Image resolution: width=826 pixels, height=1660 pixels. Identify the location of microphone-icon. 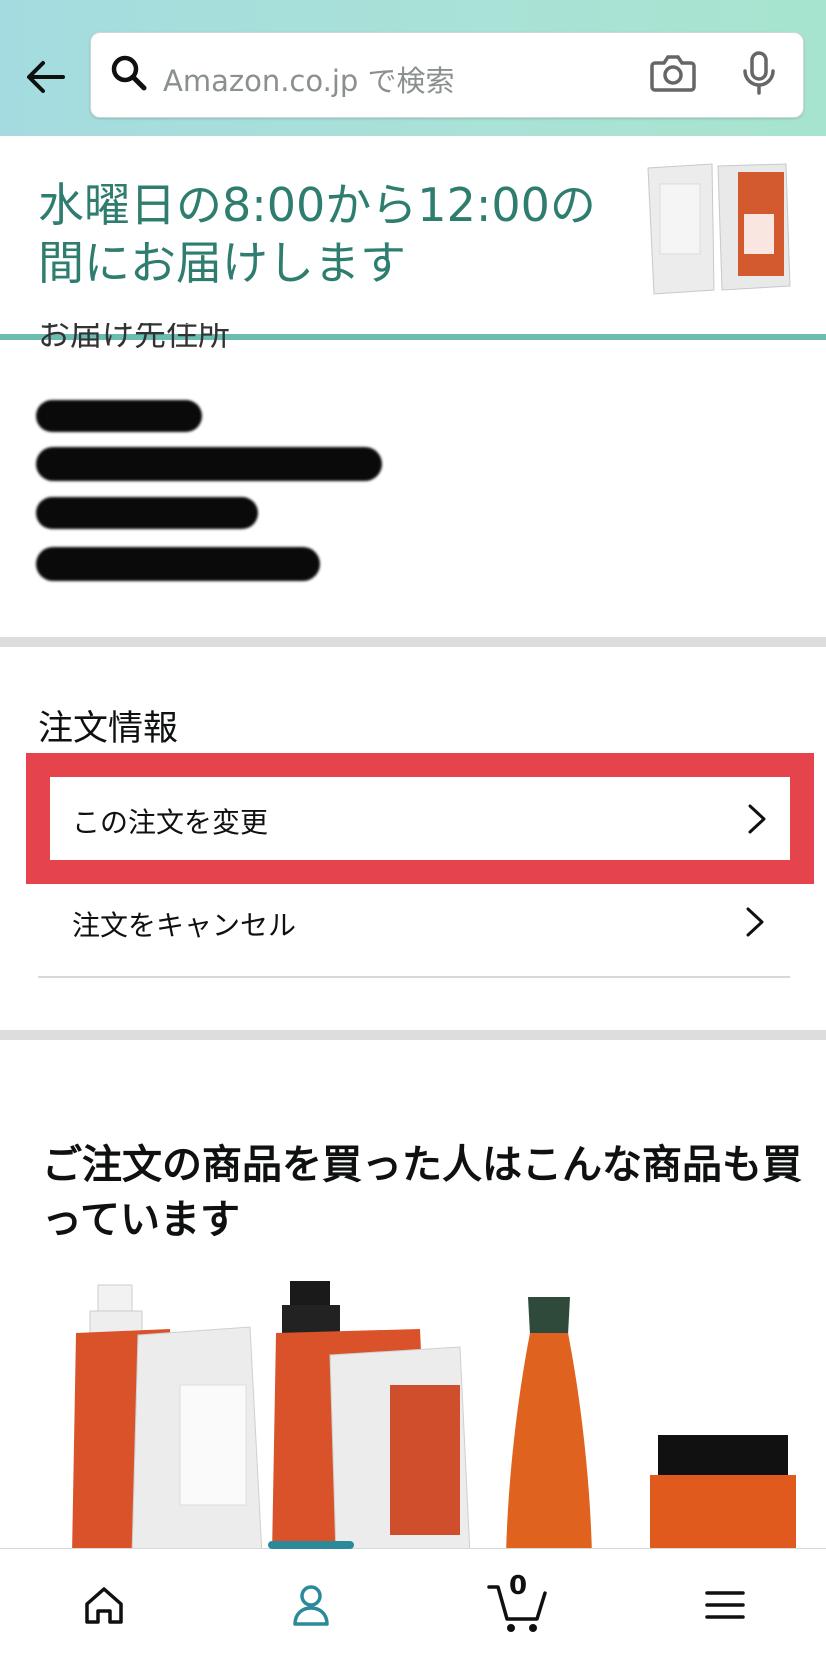
(759, 73).